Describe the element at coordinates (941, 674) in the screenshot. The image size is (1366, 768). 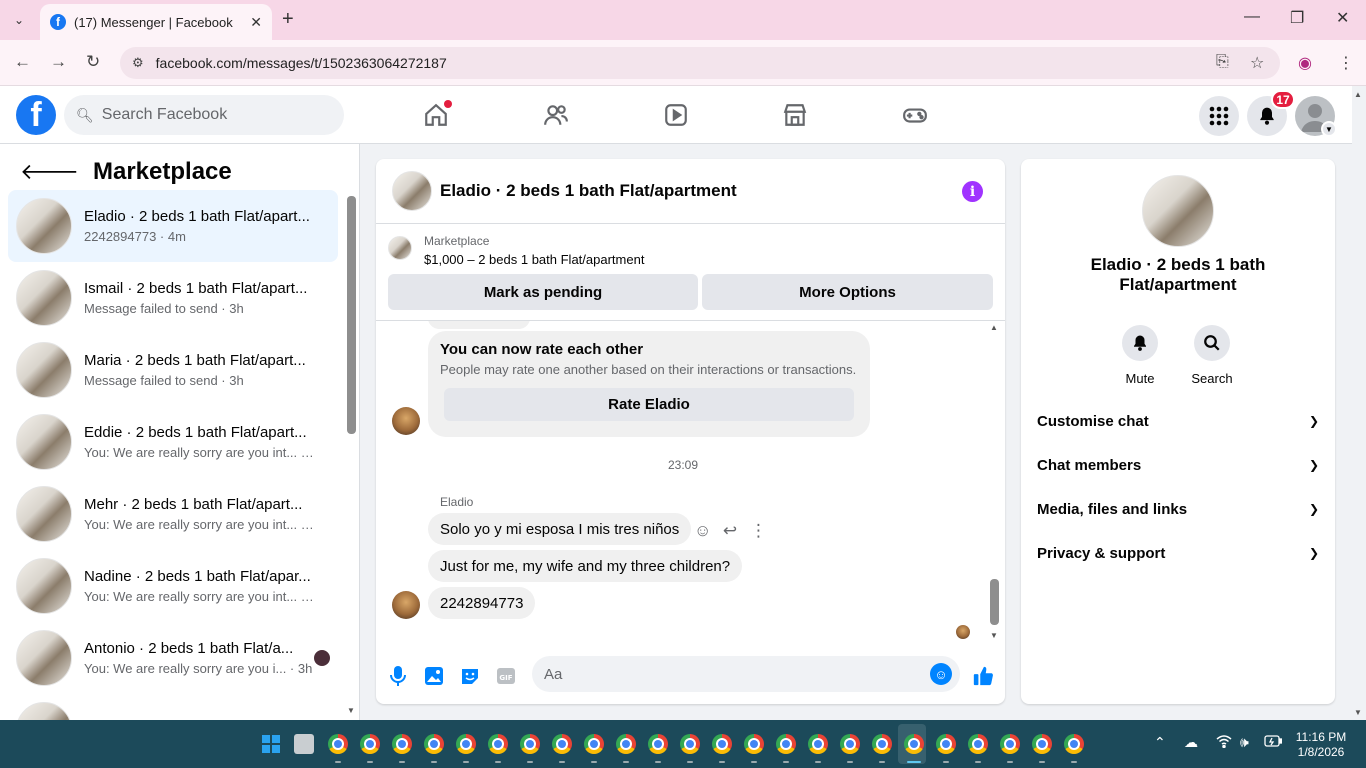
I see `emoji-icon: ☺` at that location.